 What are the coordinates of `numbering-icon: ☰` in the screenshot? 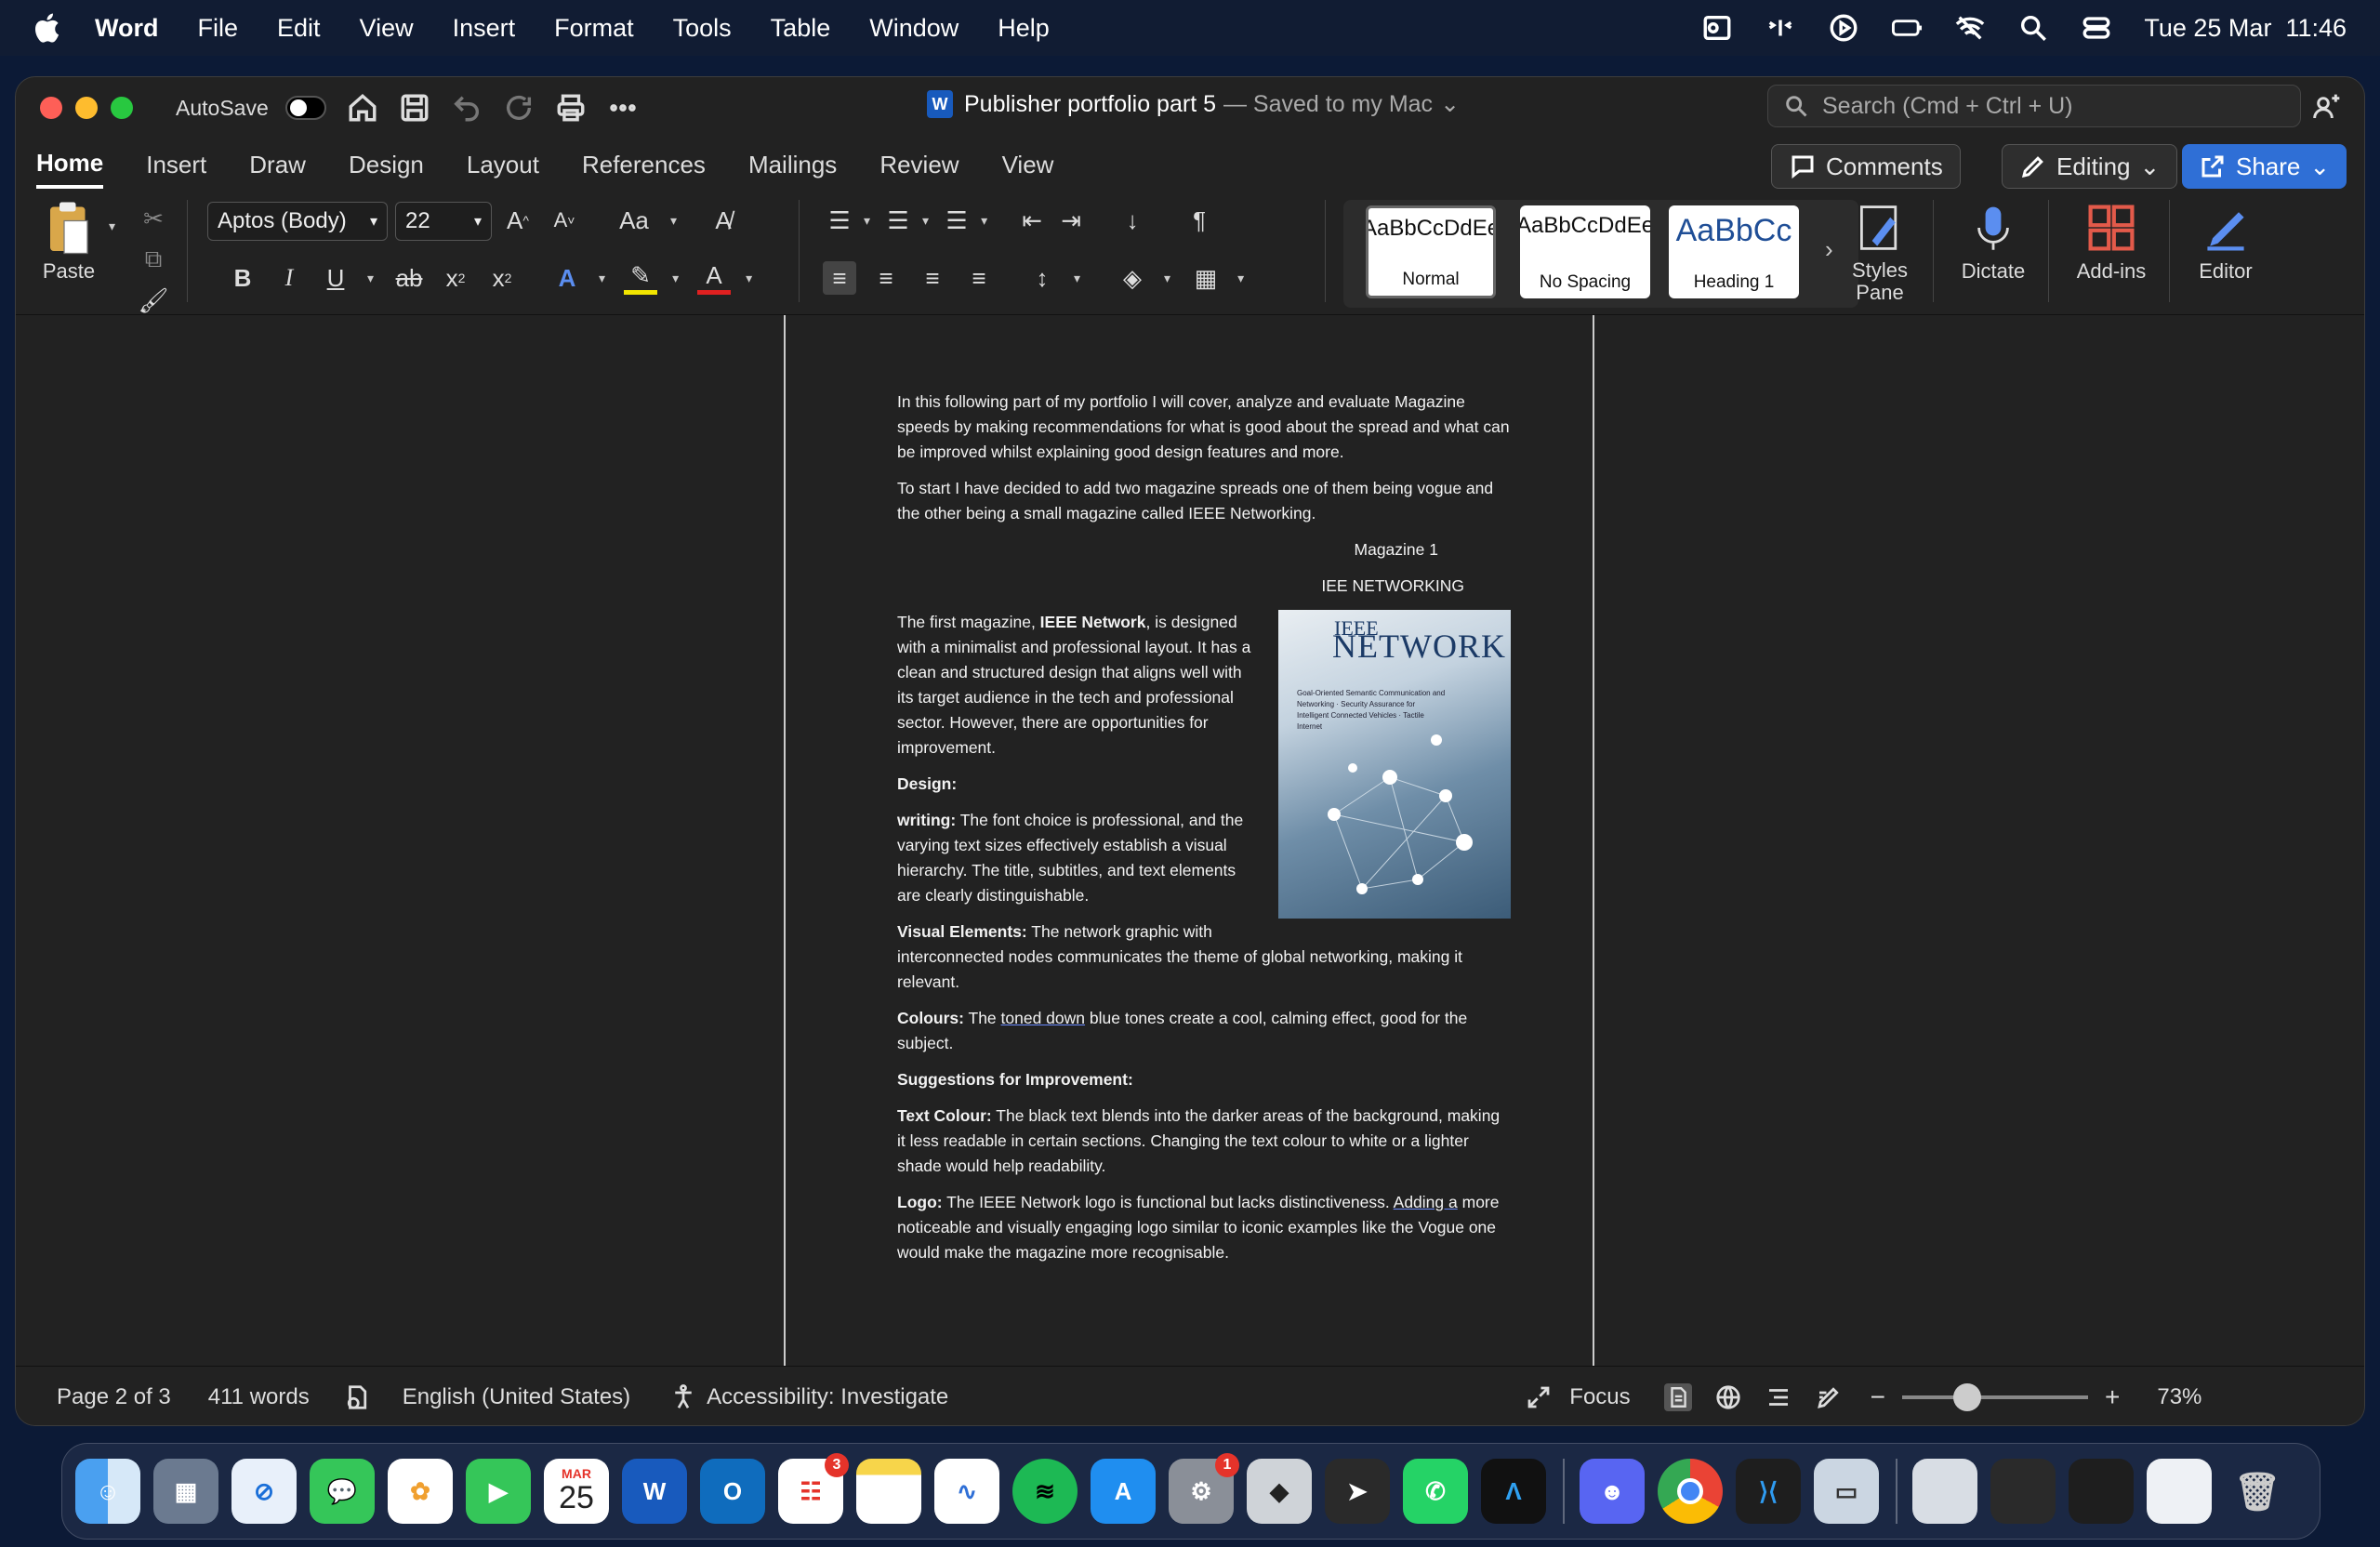 It's located at (898, 220).